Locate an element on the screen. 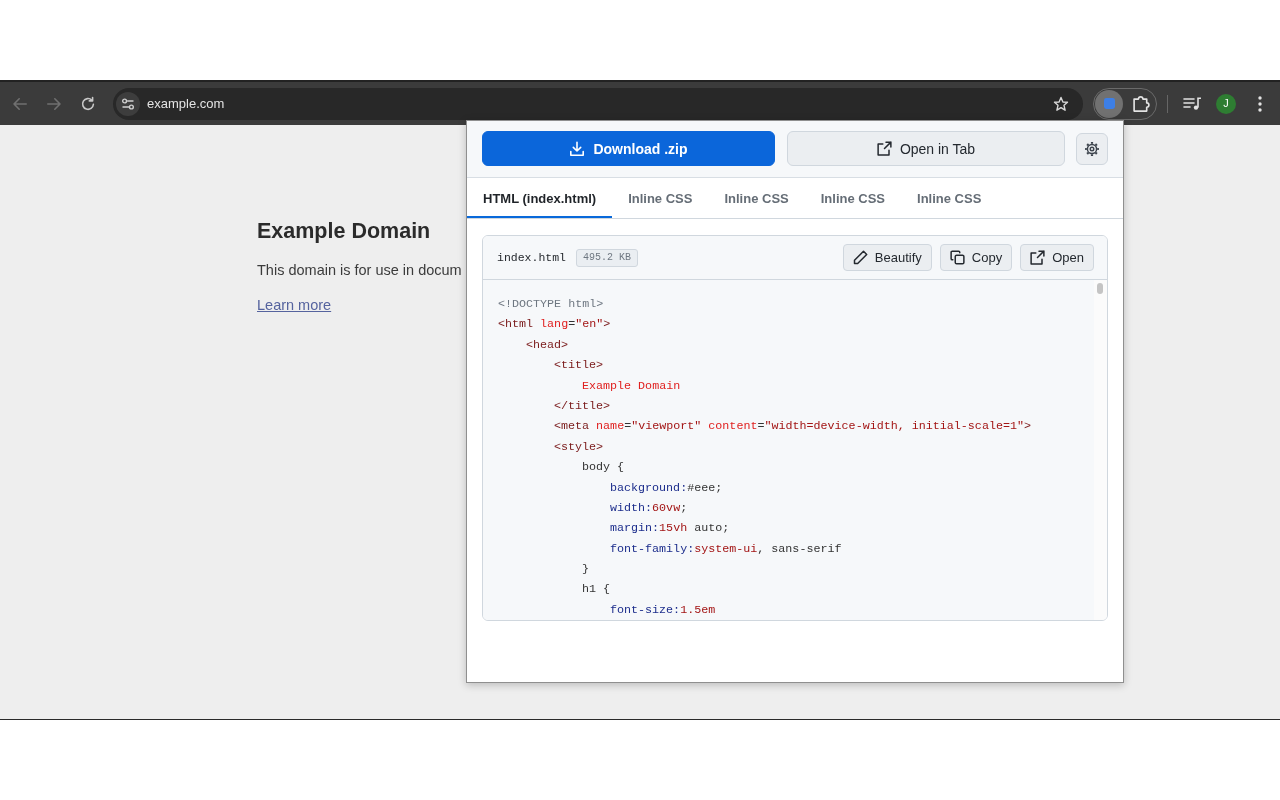  open-in-tab-button: Open in Tab is located at coordinates (926, 148).